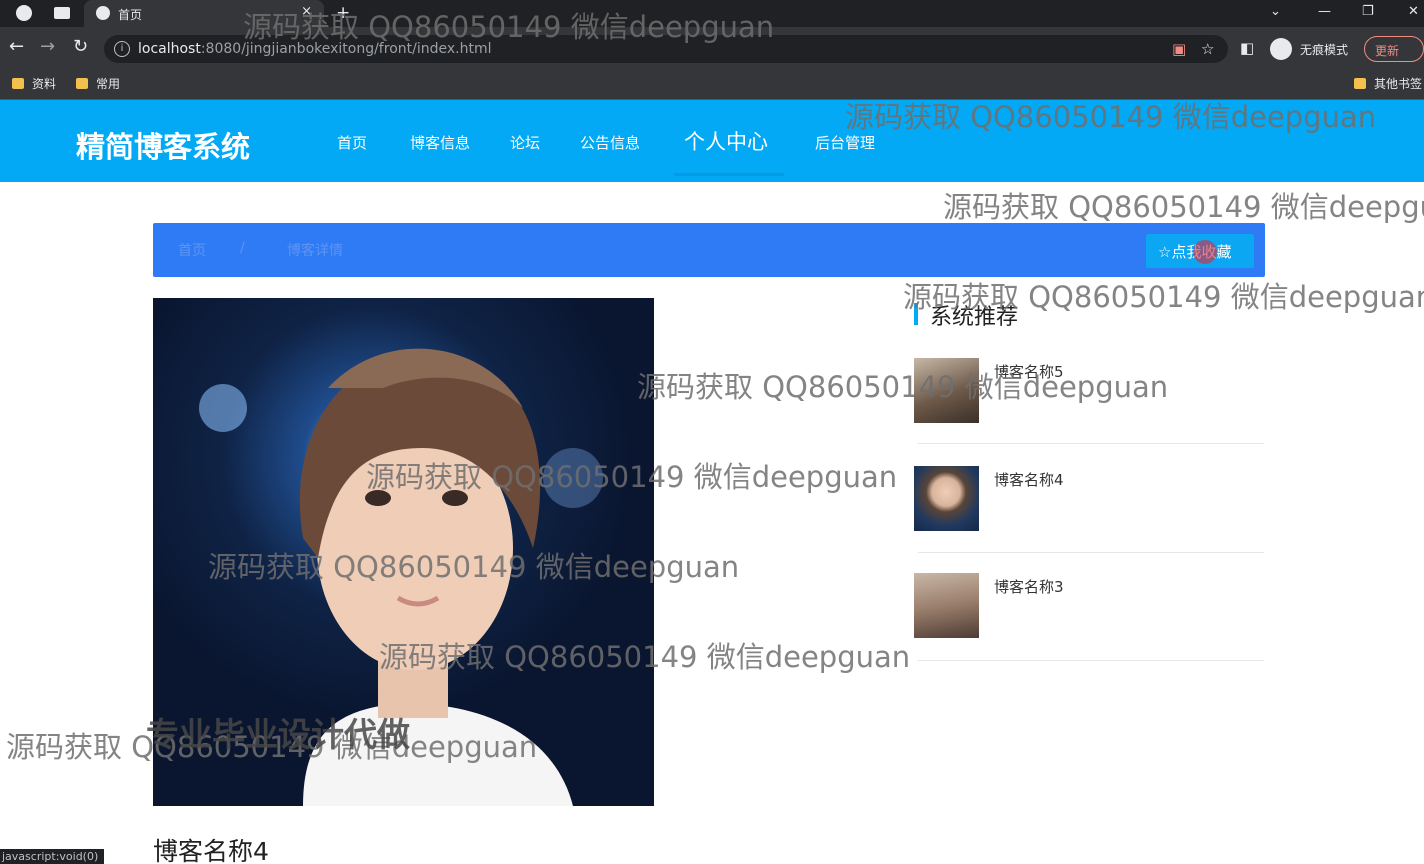 The width and height of the screenshot is (1424, 864). What do you see at coordinates (98, 83) in the screenshot?
I see `bookmark-folder-changyong: 常用` at bounding box center [98, 83].